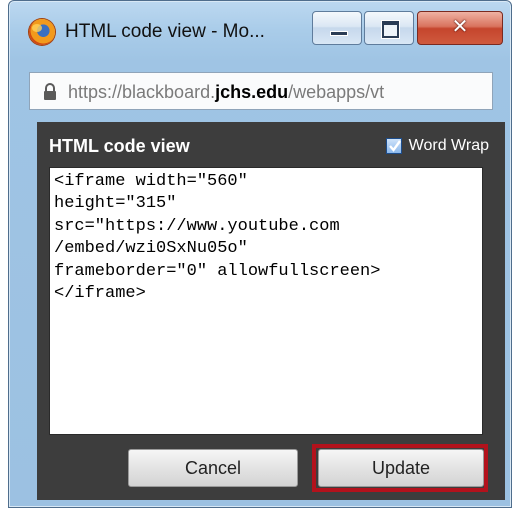  Describe the element at coordinates (448, 145) in the screenshot. I see `word-wrap-label: Word Wrap` at that location.